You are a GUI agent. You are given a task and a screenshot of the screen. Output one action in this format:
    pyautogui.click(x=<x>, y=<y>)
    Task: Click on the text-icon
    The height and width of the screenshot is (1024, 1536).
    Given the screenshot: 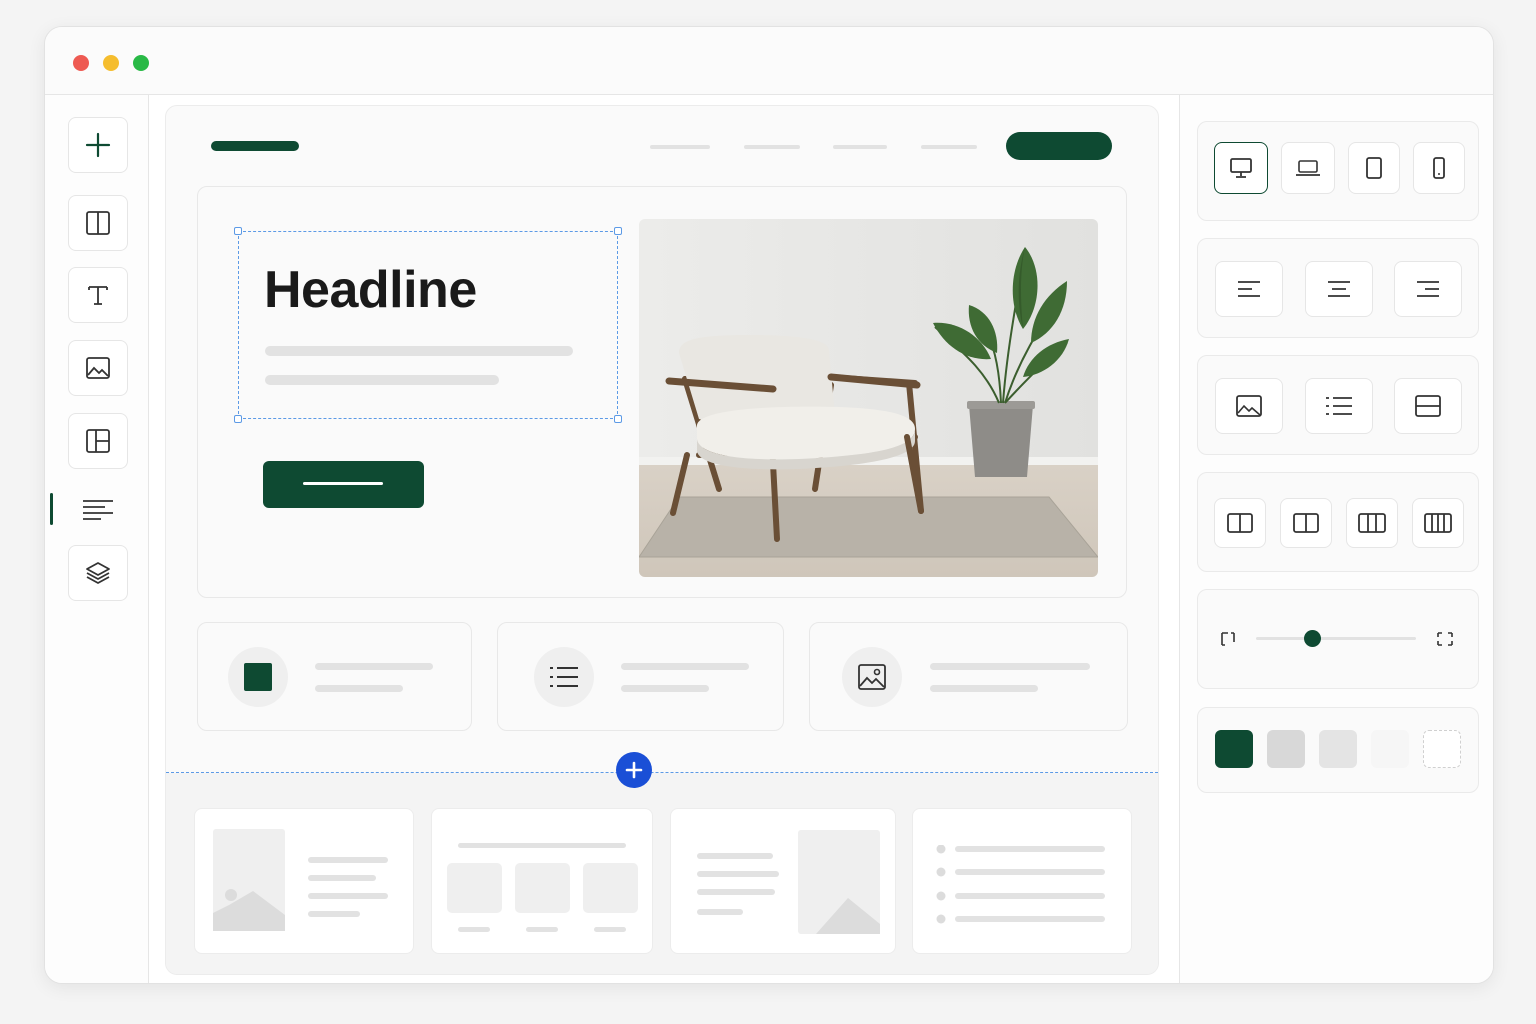 What is the action you would take?
    pyautogui.click(x=98, y=295)
    